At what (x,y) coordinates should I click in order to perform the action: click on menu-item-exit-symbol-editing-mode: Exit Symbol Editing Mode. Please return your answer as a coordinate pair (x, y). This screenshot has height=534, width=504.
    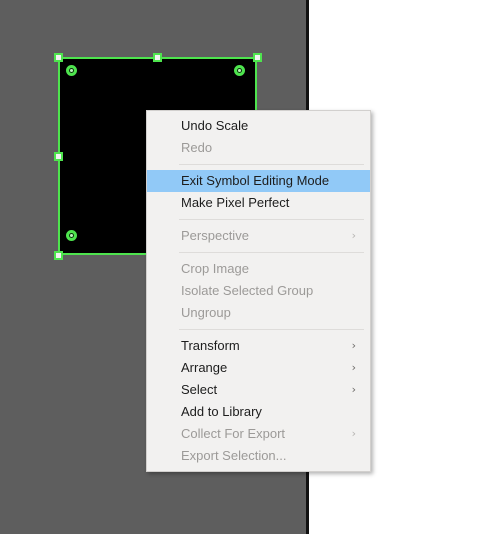
    Looking at the image, I should click on (258, 181).